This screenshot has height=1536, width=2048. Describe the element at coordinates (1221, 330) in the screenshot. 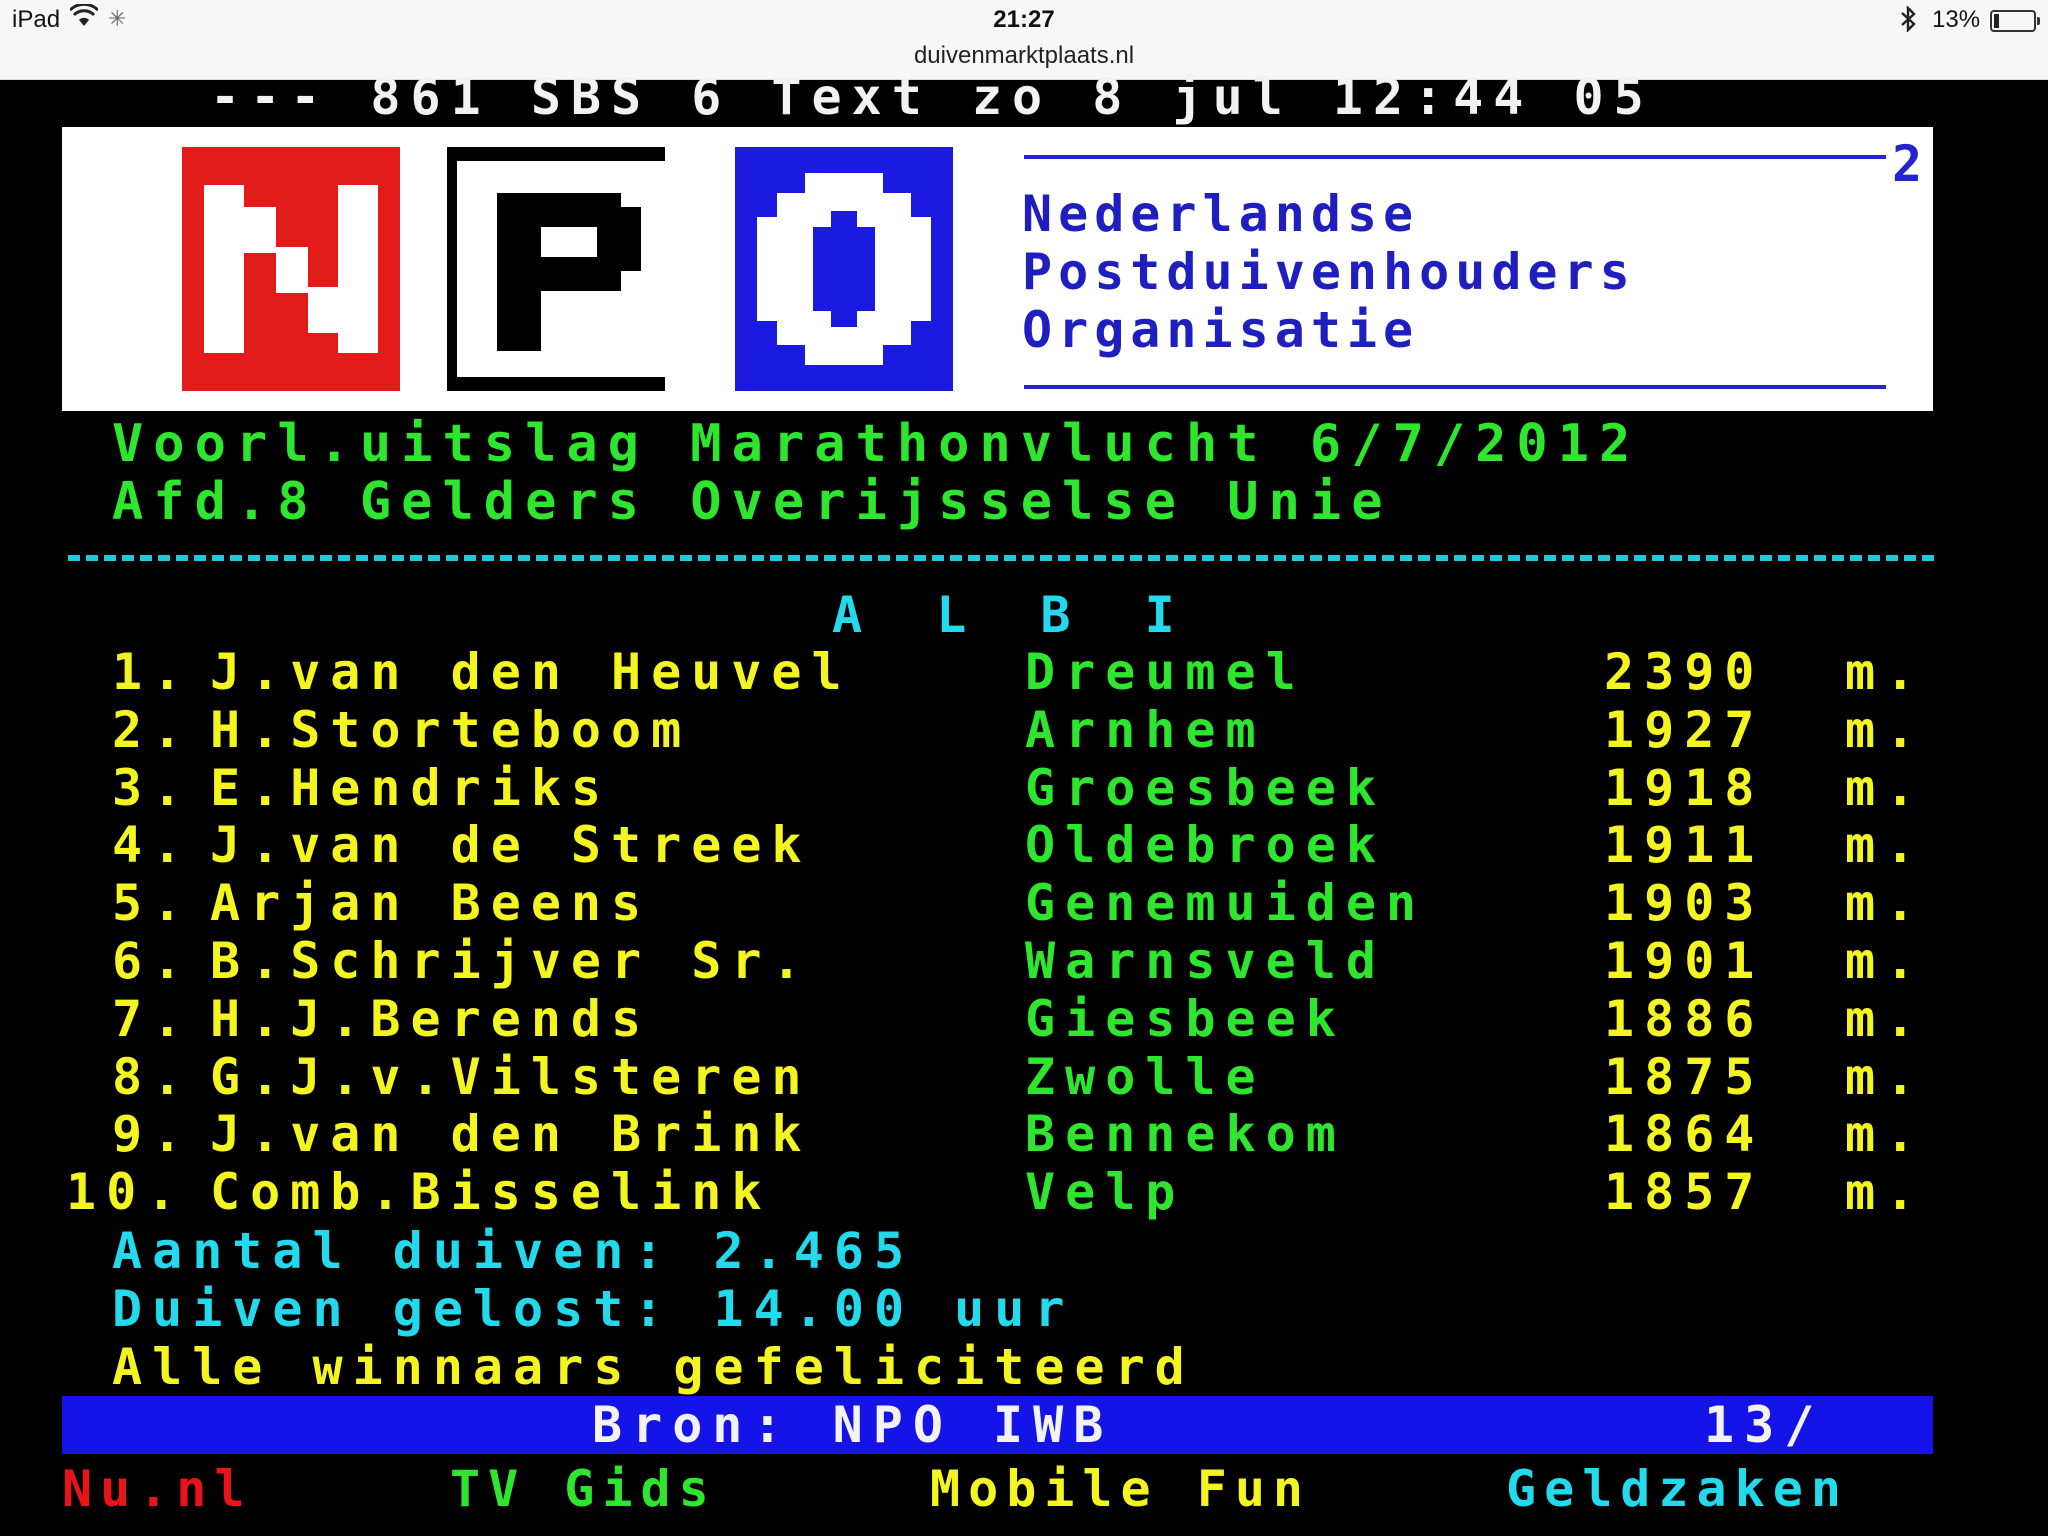

I see `org-name-line-3: Organisatie` at that location.